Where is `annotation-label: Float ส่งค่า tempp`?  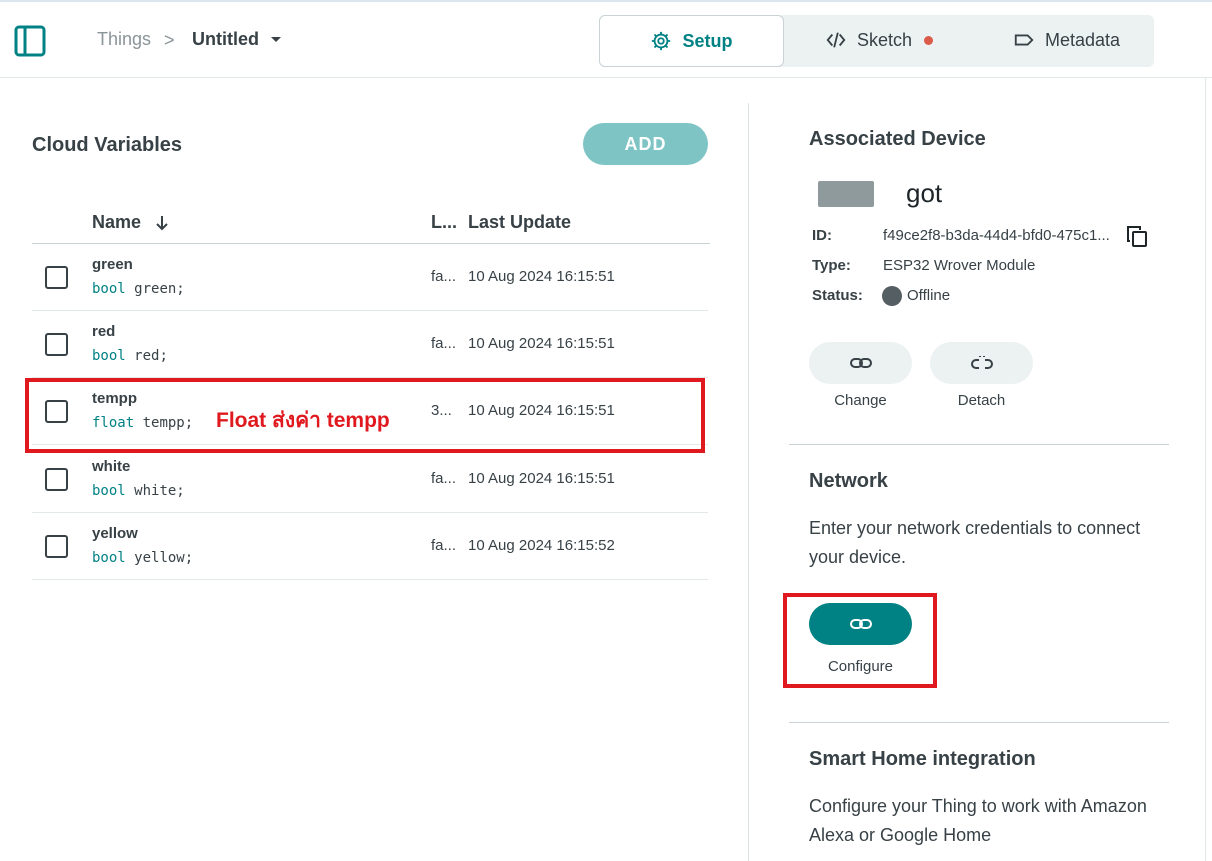
annotation-label: Float ส่งค่า tempp is located at coordinates (303, 420).